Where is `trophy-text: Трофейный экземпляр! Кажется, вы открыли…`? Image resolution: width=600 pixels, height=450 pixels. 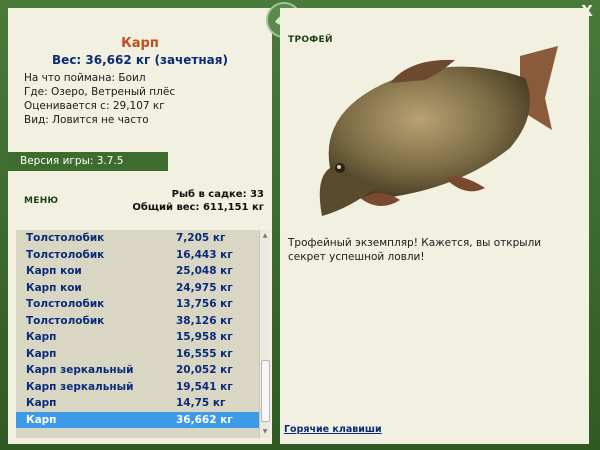
trophy-text: Трофейный экземпляр! Кажется, вы открыли… is located at coordinates (415, 250).